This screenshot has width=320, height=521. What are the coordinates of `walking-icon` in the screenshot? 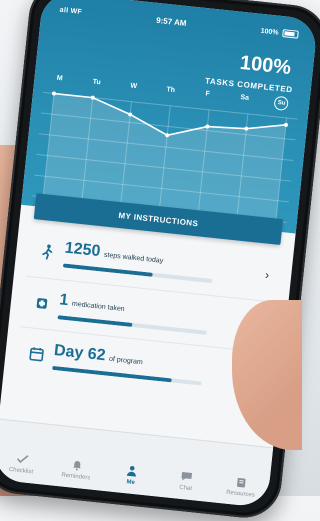 It's located at (47, 252).